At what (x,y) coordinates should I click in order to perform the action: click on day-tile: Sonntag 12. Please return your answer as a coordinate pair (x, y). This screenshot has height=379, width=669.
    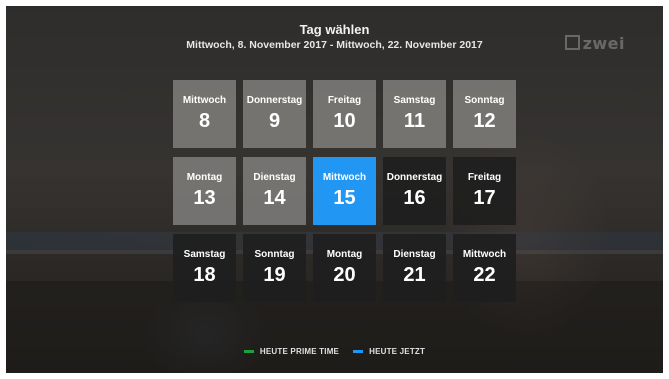
    Looking at the image, I should click on (484, 114).